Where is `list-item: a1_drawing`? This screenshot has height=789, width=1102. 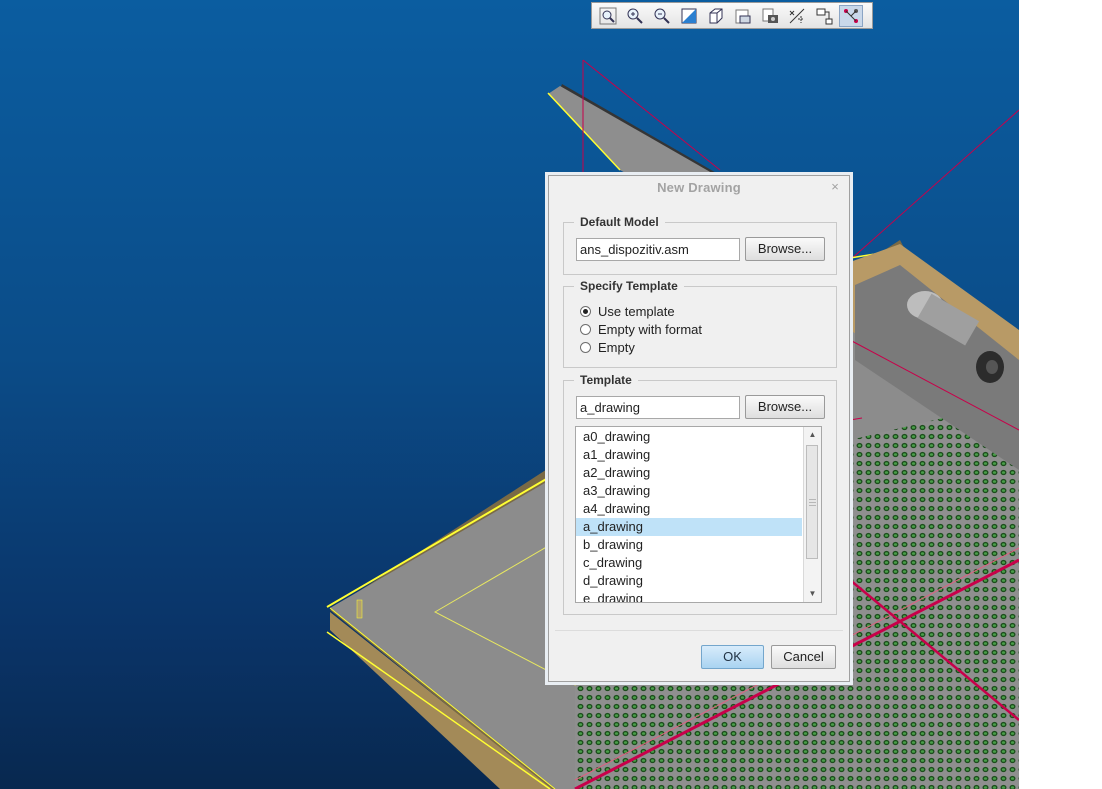
list-item: a1_drawing is located at coordinates (689, 455).